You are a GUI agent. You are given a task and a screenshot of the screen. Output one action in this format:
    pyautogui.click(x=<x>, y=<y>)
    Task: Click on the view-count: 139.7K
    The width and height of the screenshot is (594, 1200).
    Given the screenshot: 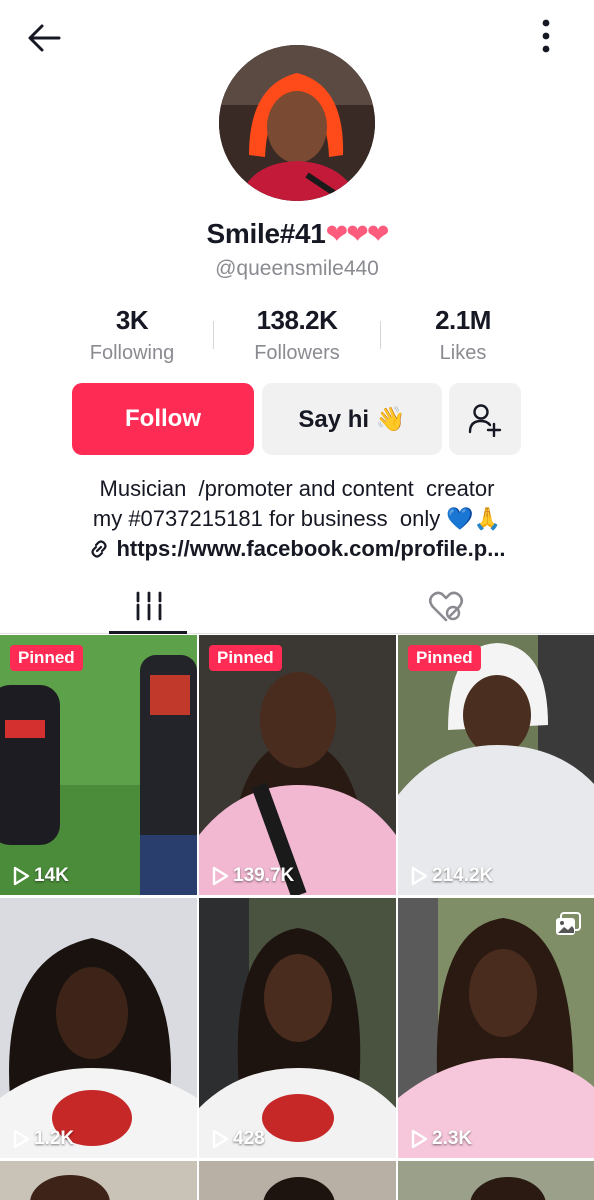 What is the action you would take?
    pyautogui.click(x=252, y=876)
    